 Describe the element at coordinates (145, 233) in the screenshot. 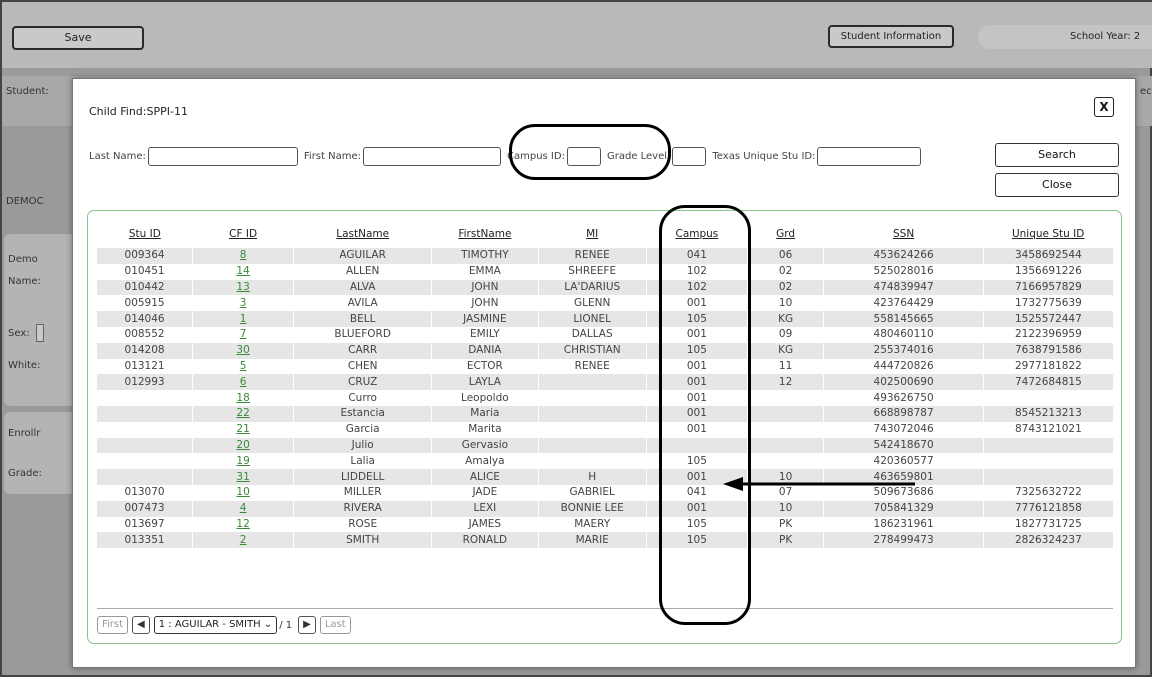

I see `col-header-stu-id: Stu ID` at that location.